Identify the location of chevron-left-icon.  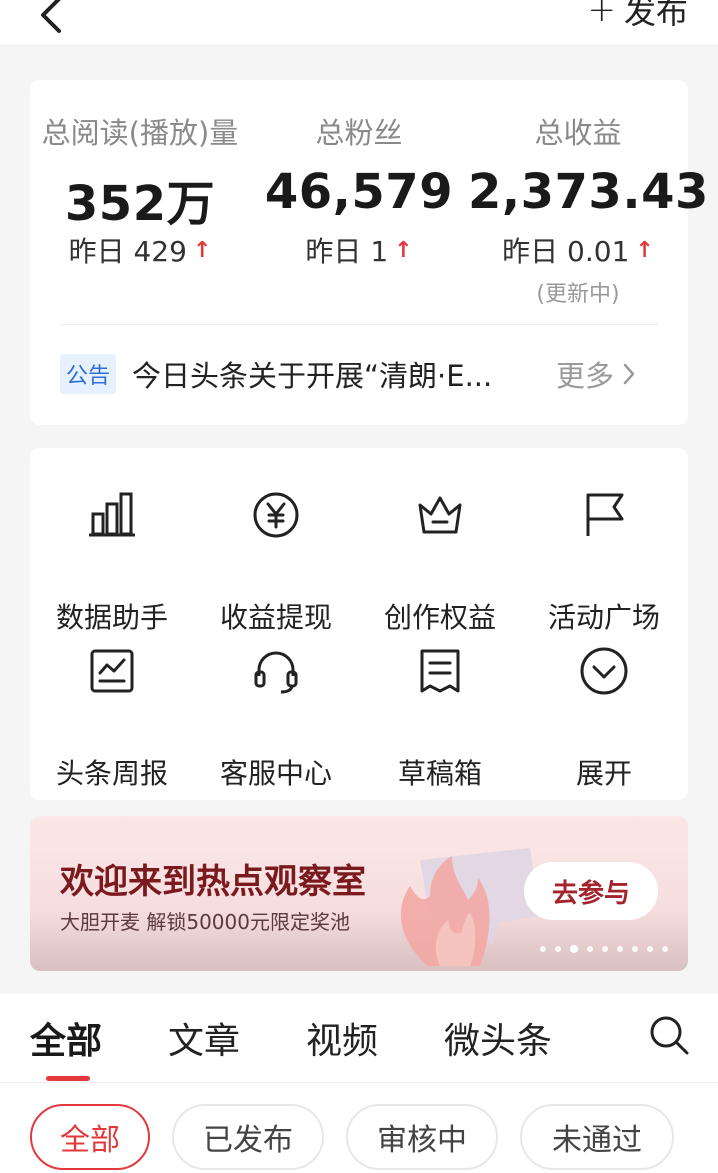
(51, 16).